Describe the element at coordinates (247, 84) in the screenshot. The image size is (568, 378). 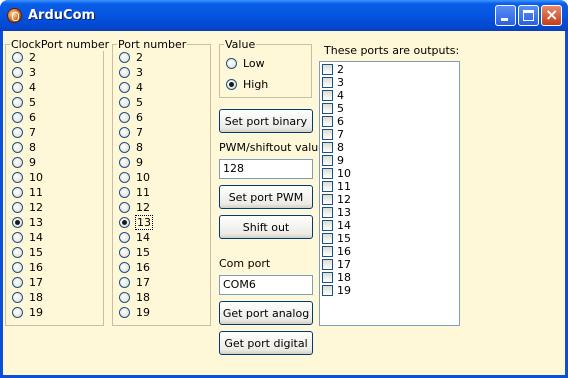
I see `value-high-radio: High` at that location.